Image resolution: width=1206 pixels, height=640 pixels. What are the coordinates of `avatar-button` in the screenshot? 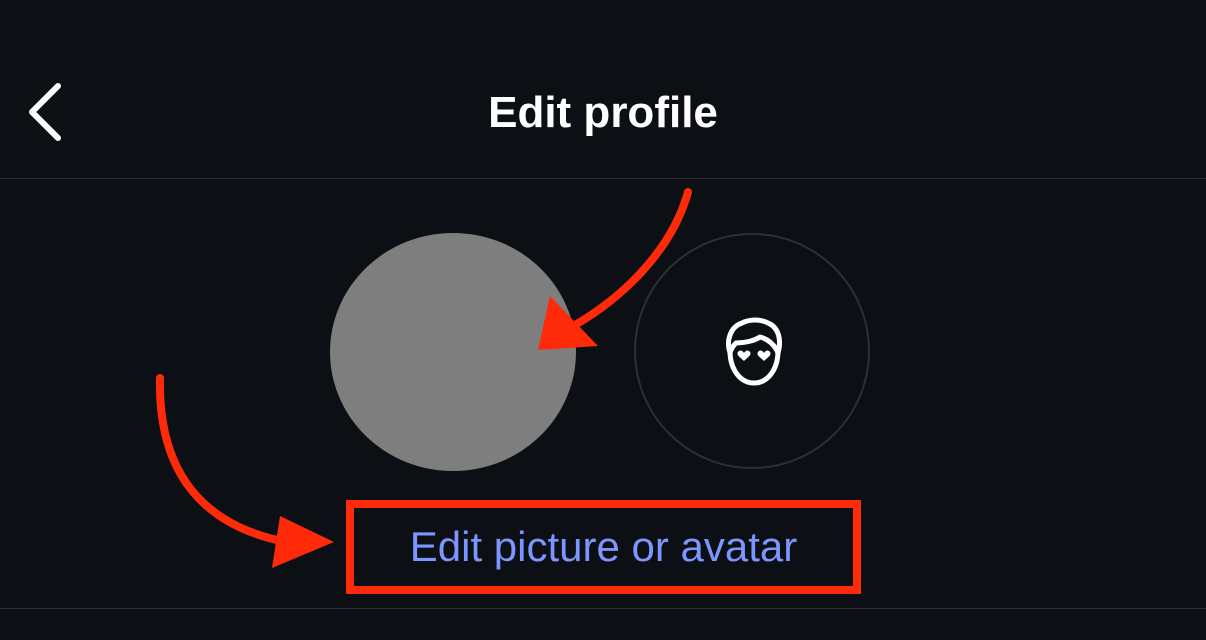 It's located at (752, 351).